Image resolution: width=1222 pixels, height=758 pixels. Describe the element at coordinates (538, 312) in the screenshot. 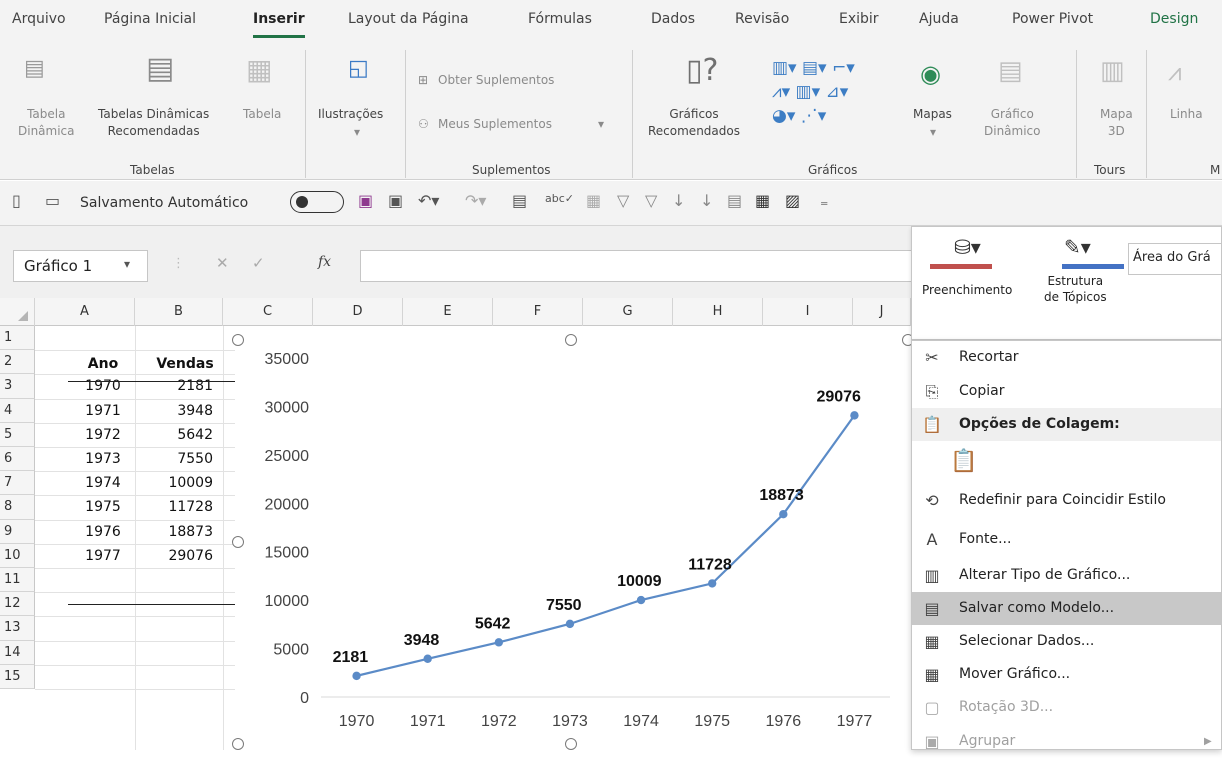

I see `column-header-f: F` at that location.